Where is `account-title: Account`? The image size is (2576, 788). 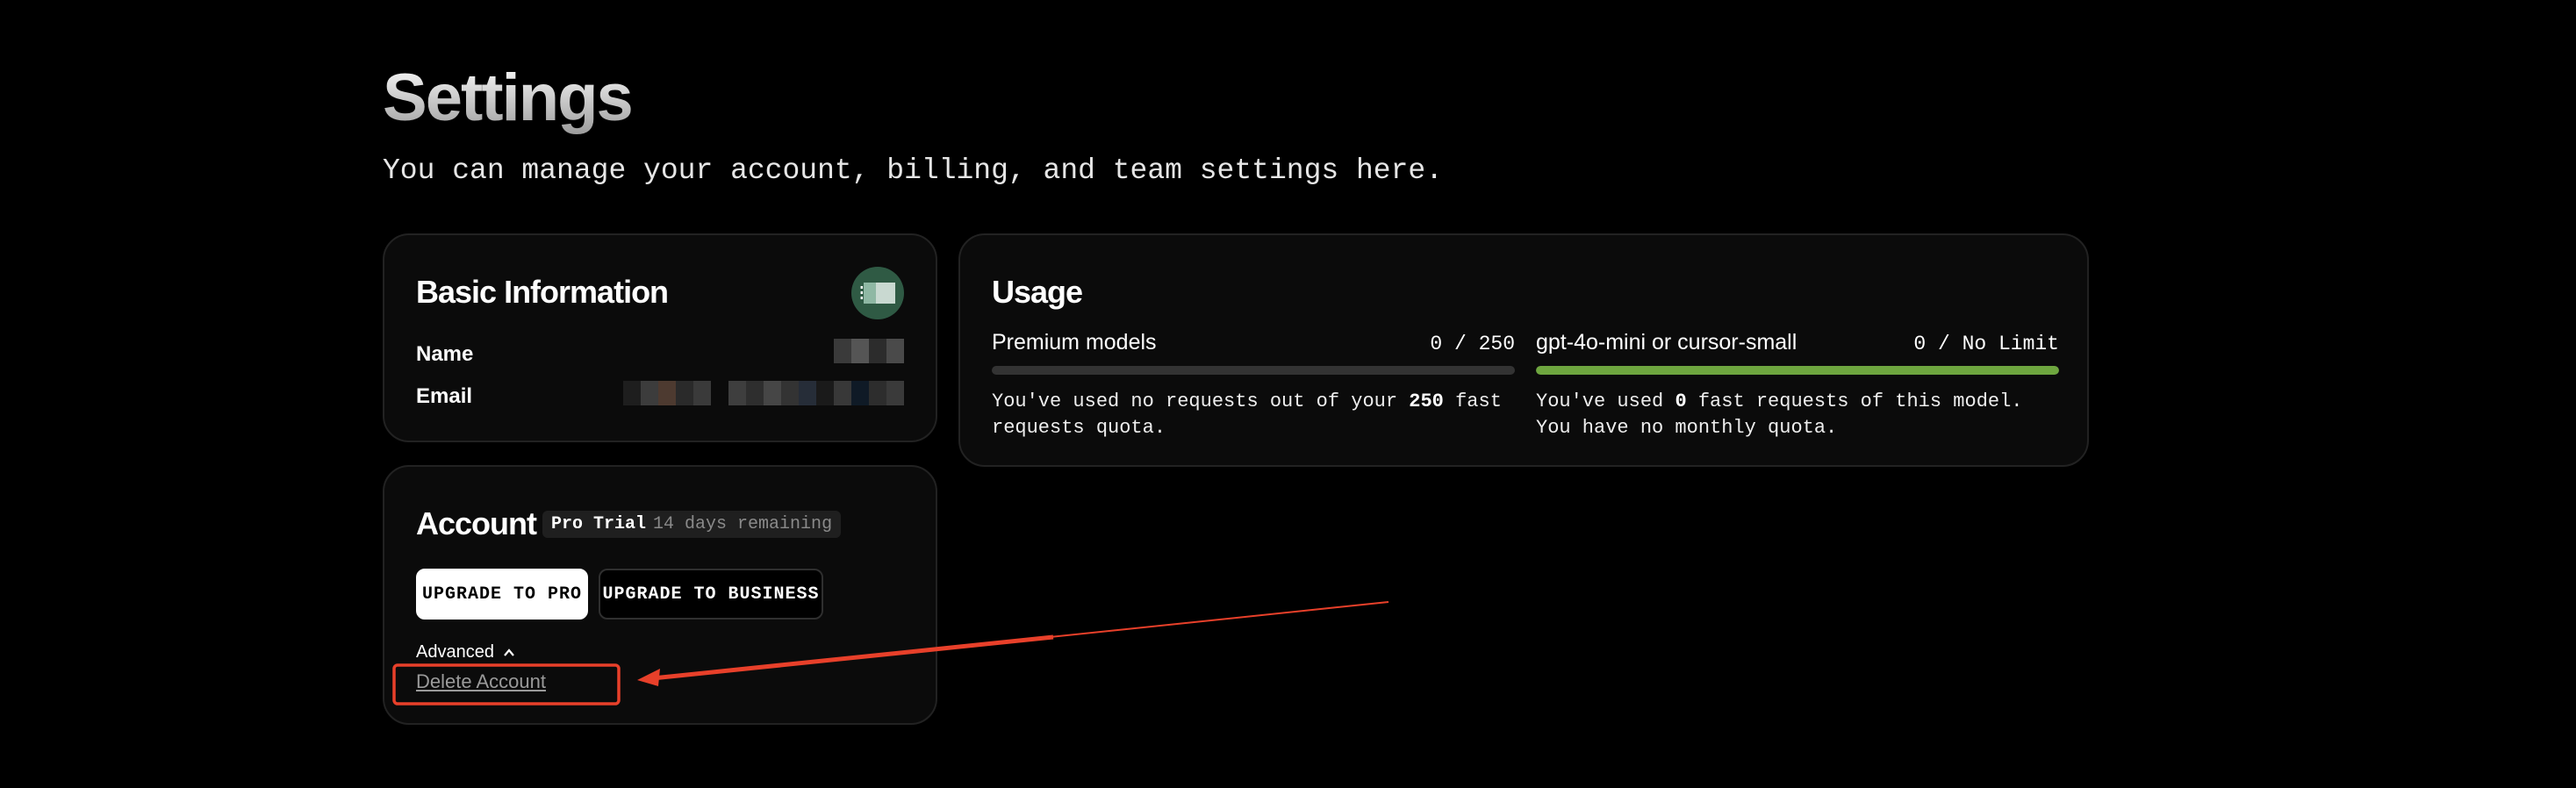 account-title: Account is located at coordinates (477, 523).